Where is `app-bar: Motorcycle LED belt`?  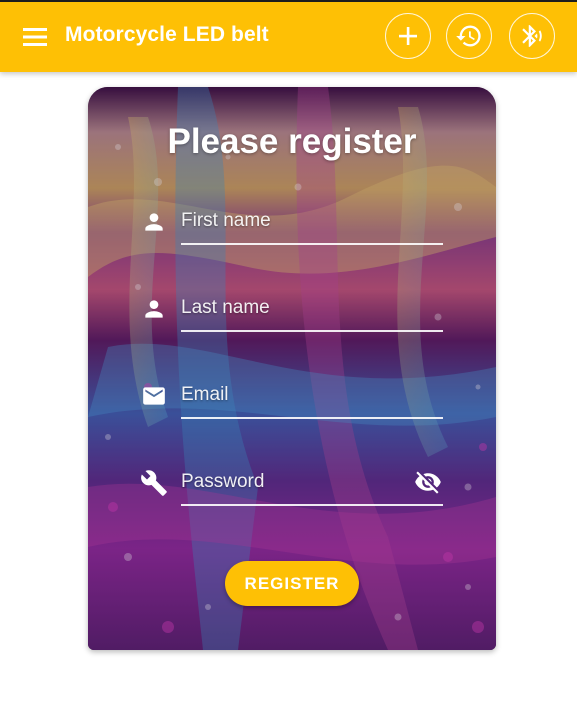
app-bar: Motorcycle LED belt is located at coordinates (288, 36).